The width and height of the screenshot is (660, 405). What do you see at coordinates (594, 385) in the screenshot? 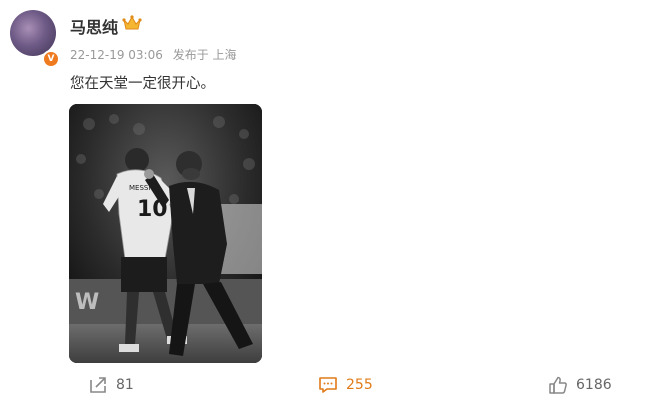
I see `like-count: 6186` at bounding box center [594, 385].